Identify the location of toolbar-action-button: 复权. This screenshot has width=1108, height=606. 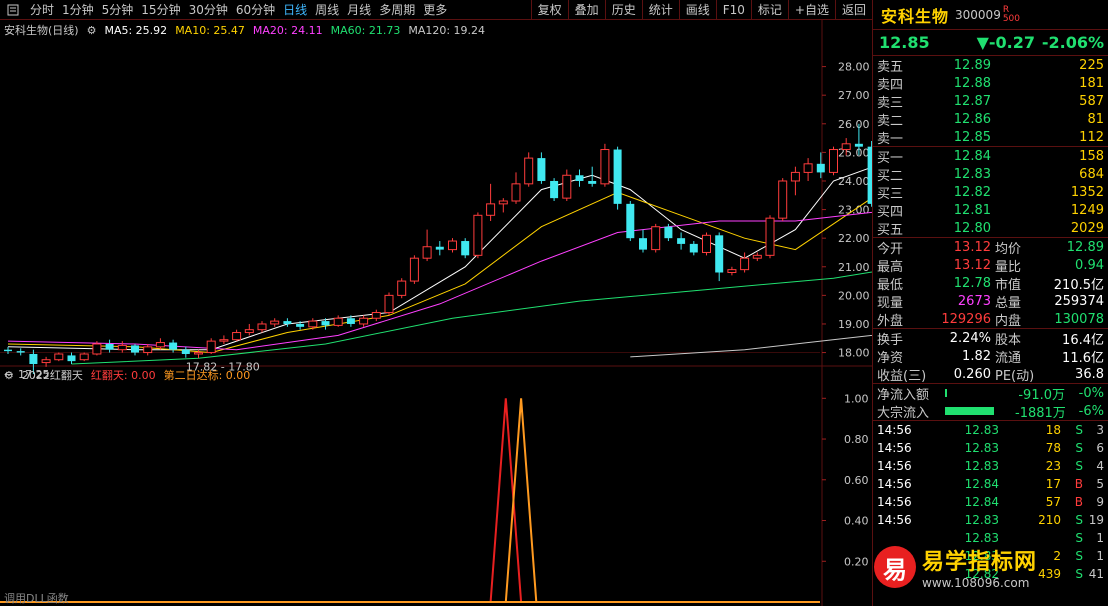
(549, 10).